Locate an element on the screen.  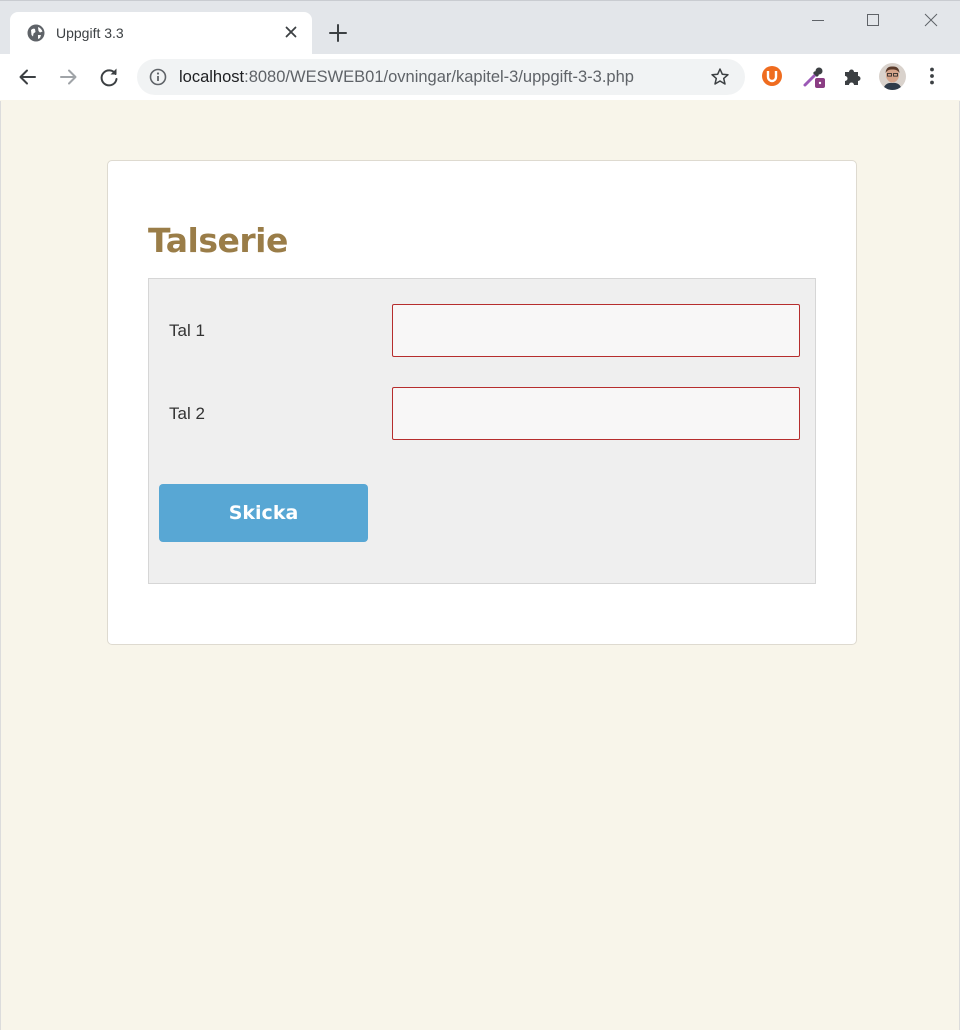
star-icon is located at coordinates (720, 77).